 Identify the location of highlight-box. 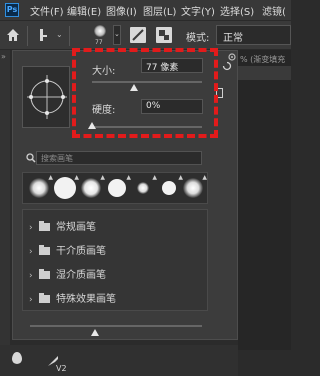
(145, 93).